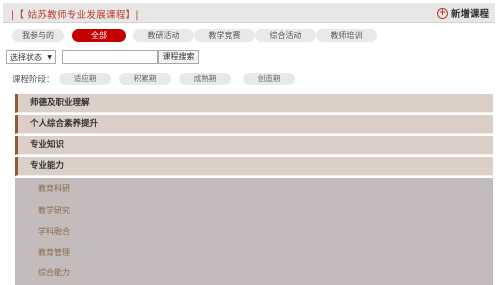 This screenshot has width=499, height=285. Describe the element at coordinates (442, 13) in the screenshot. I see `plus-circle-icon: +` at that location.